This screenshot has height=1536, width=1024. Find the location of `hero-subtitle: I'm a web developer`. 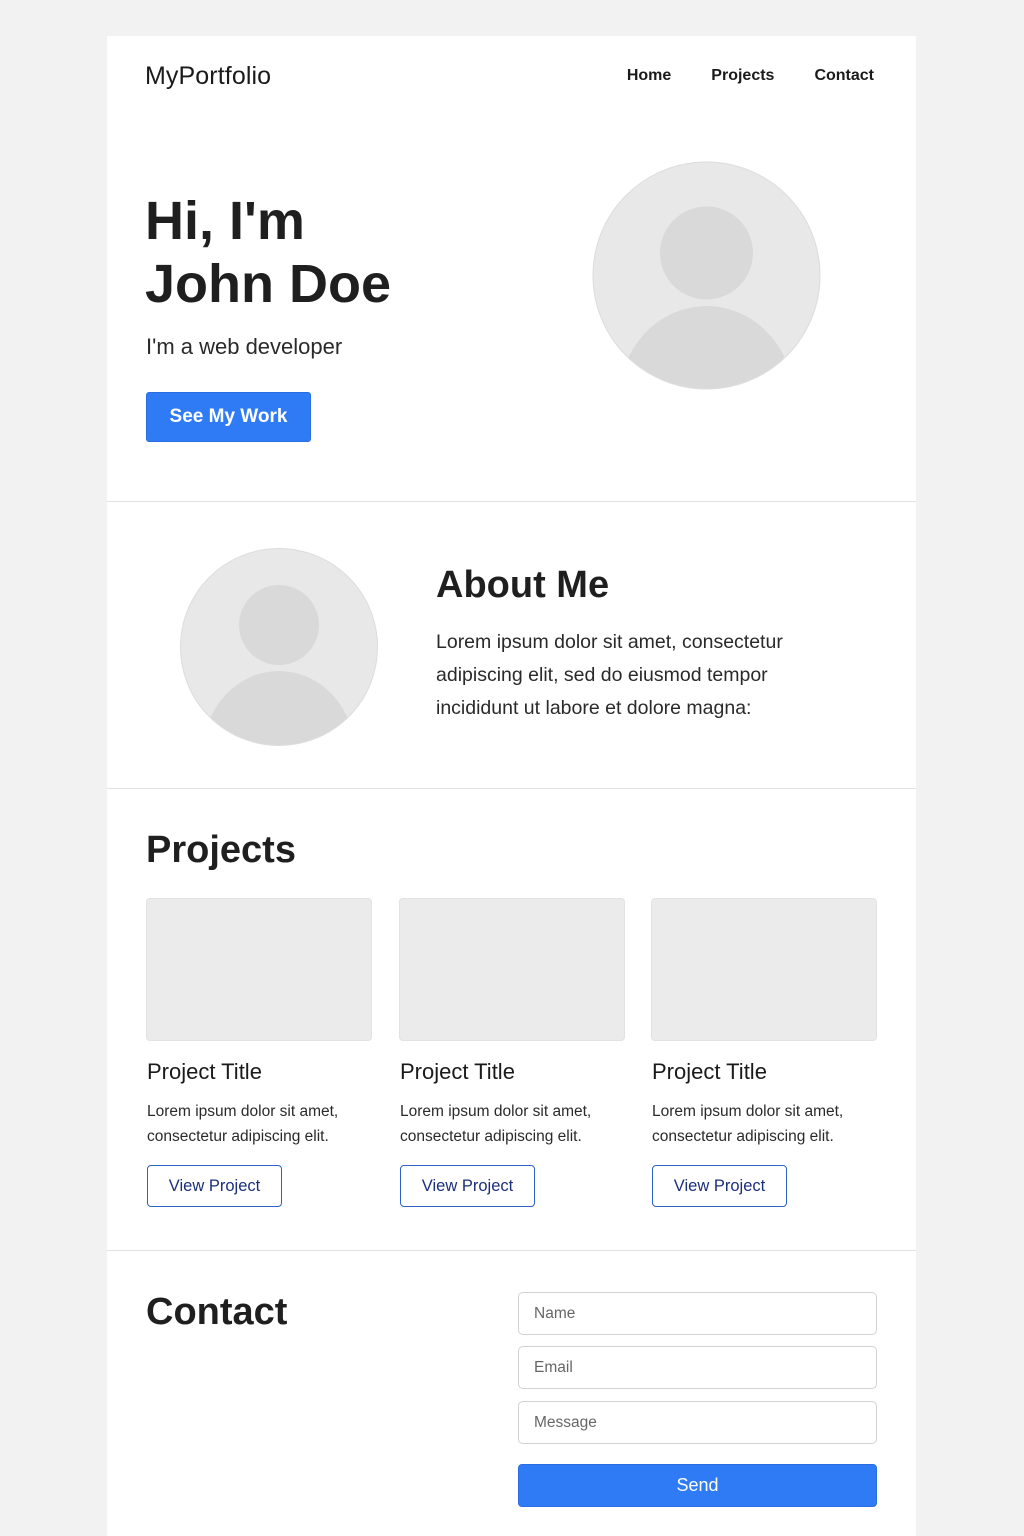

hero-subtitle: I'm a web developer is located at coordinates (244, 346).